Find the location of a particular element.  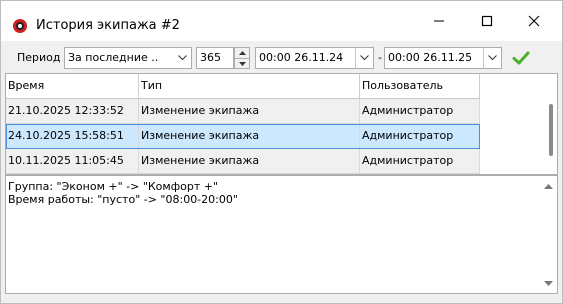

days-stepper is located at coordinates (242, 58).